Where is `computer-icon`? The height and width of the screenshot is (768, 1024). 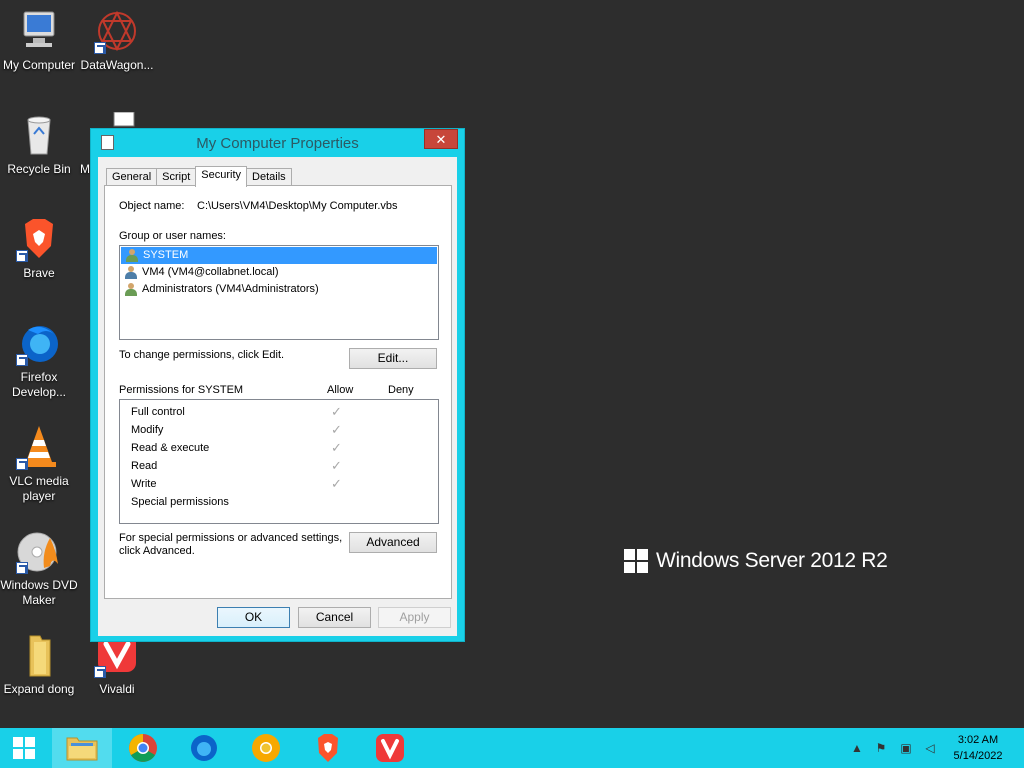
computer-icon is located at coordinates (39, 31).